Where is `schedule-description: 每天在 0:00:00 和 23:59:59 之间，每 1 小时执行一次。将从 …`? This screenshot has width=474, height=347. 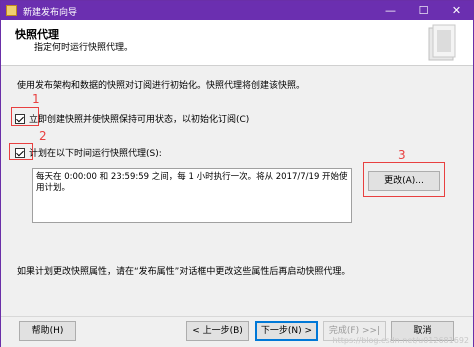 schedule-description: 每天在 0:00:00 和 23:59:59 之间，每 1 小时执行一次。将从 … is located at coordinates (192, 195).